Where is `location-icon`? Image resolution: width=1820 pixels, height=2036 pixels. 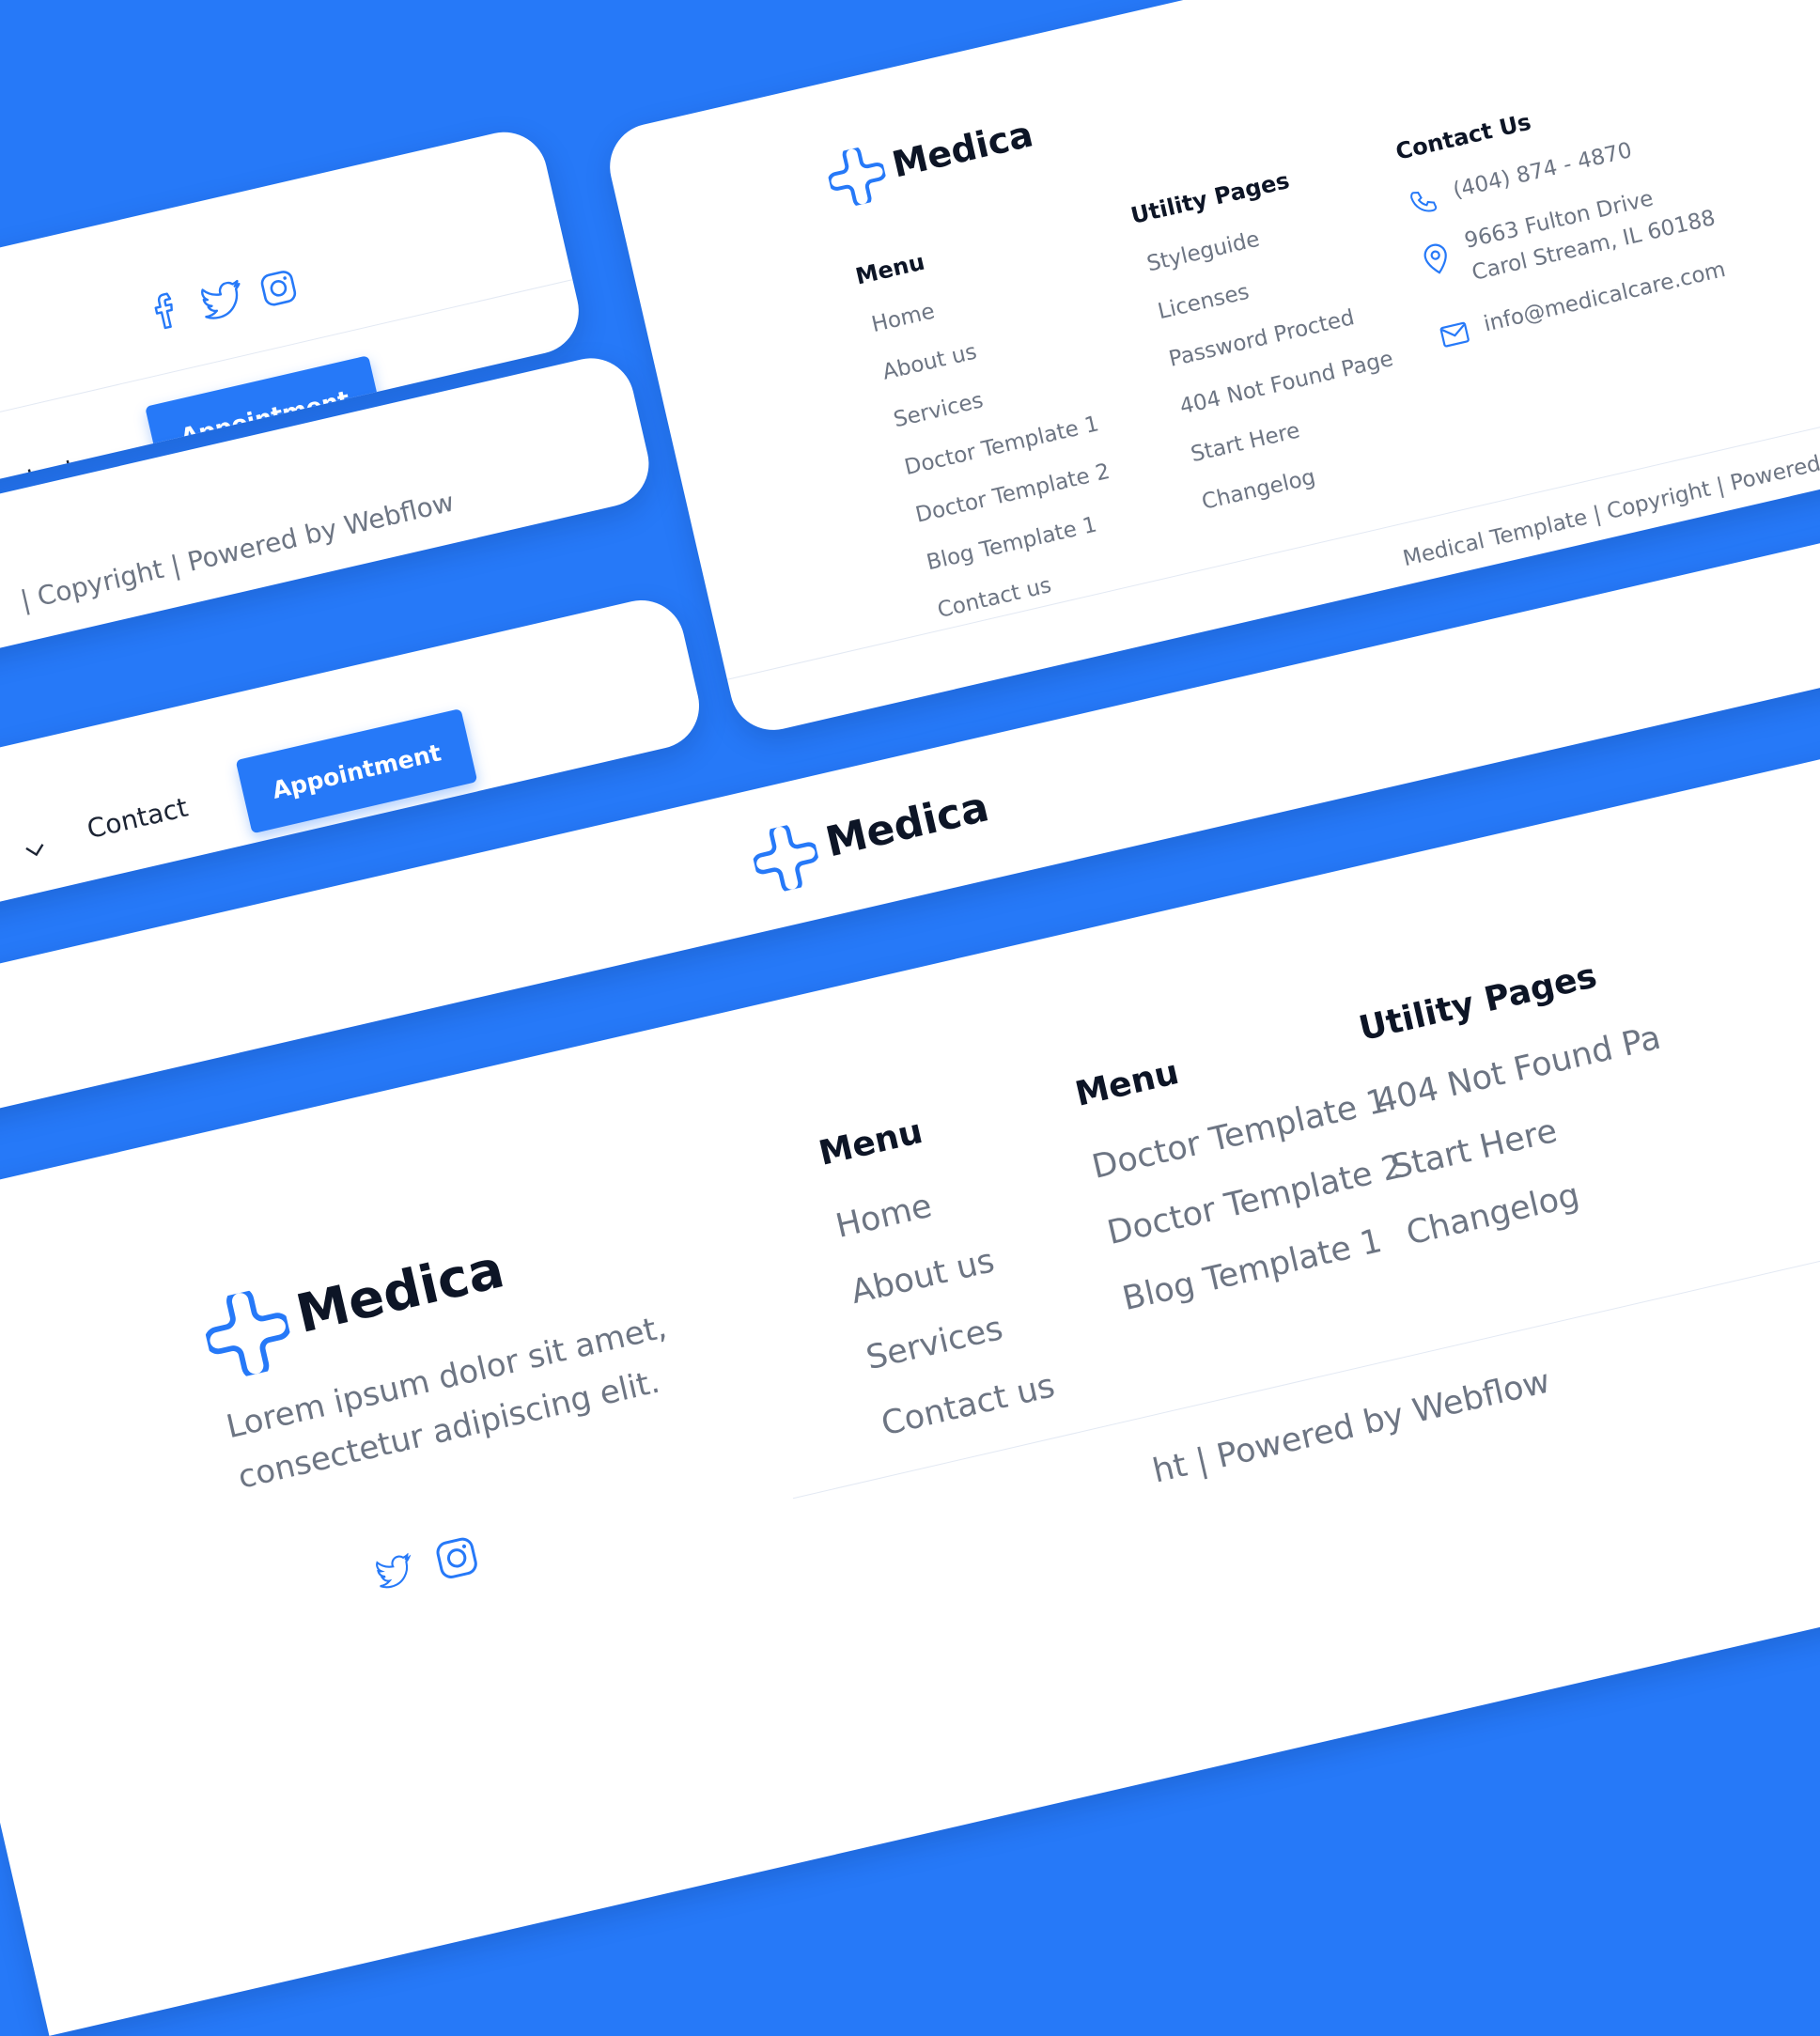 location-icon is located at coordinates (1437, 261).